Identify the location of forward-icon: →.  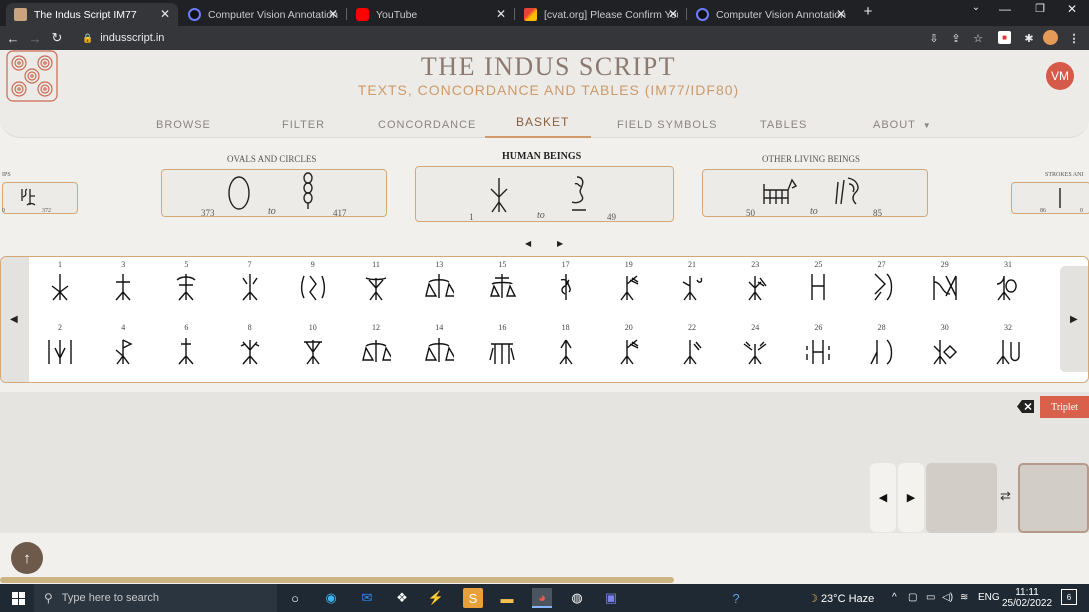
(35, 38).